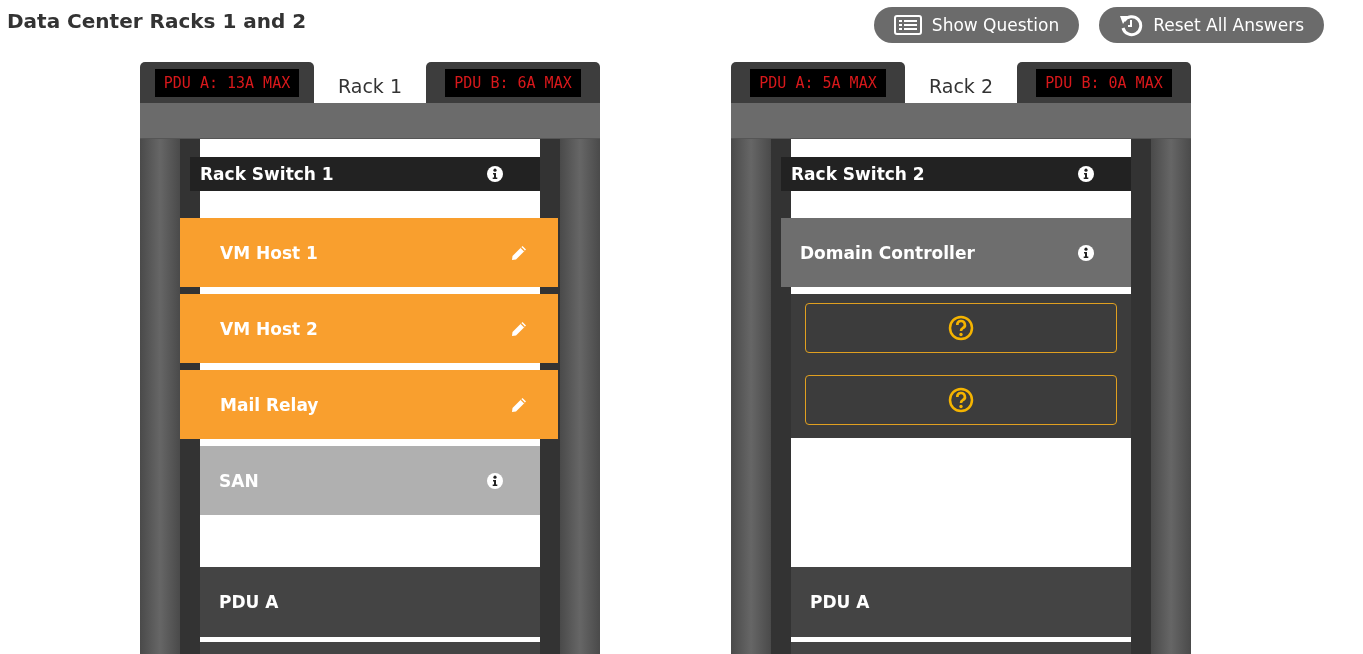 The height and width of the screenshot is (654, 1363). What do you see at coordinates (269, 328) in the screenshot?
I see `device-label: VM Host 2` at bounding box center [269, 328].